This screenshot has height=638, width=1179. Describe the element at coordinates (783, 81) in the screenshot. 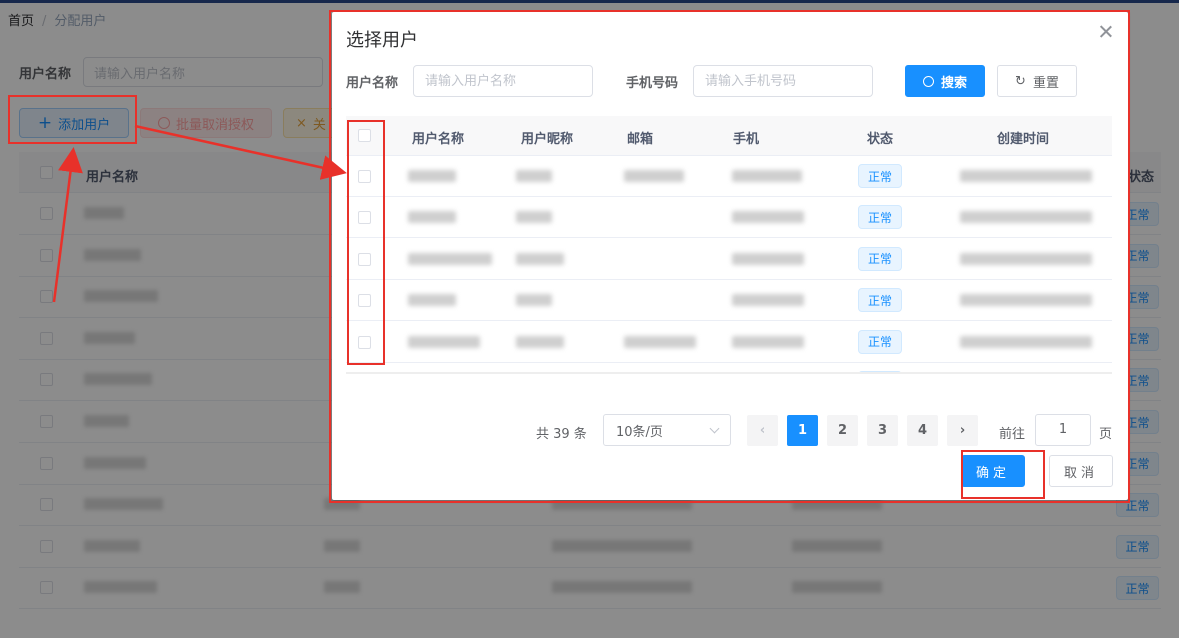

I see `phone-input` at that location.